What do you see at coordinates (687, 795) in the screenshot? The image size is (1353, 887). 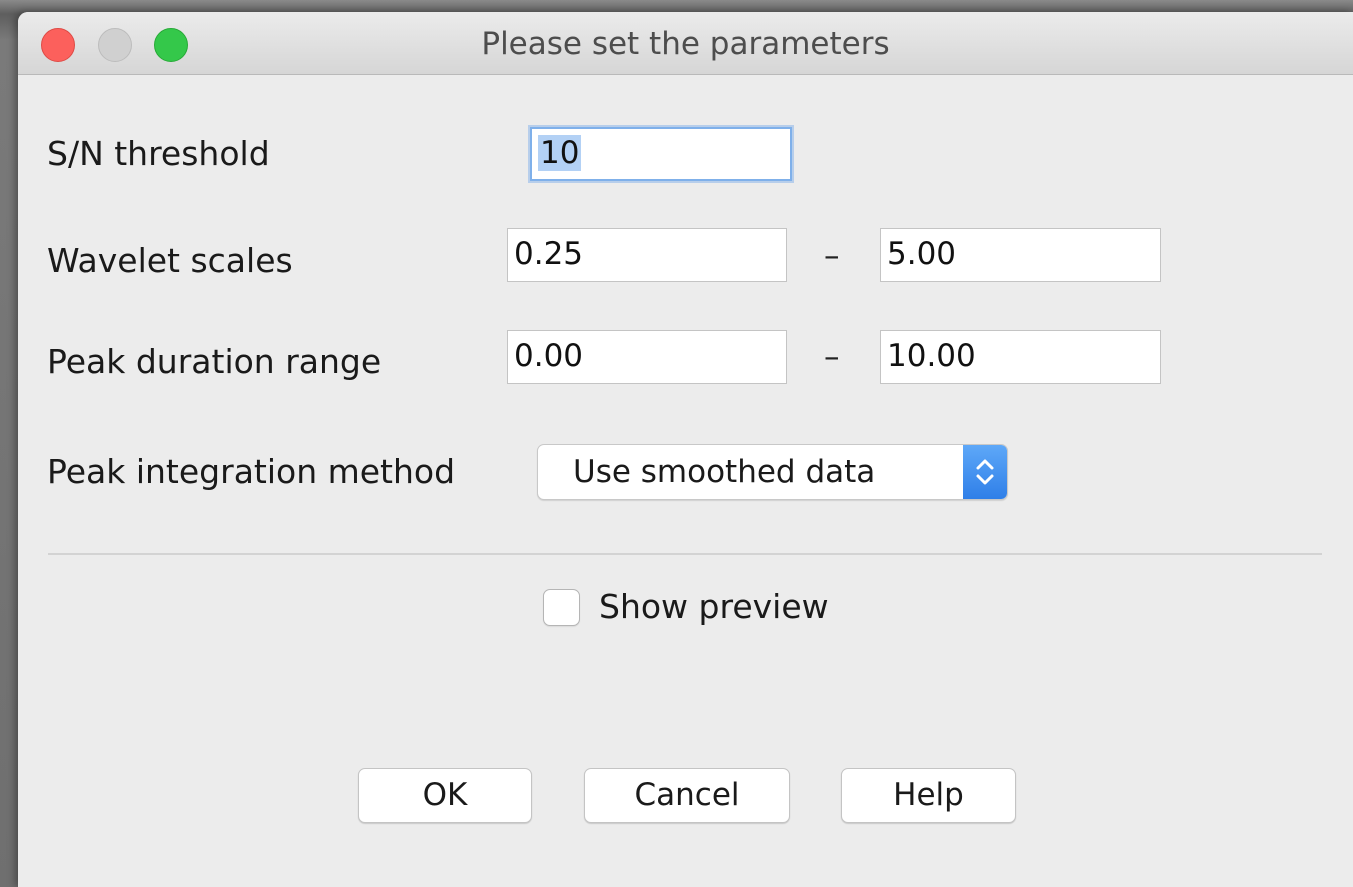 I see `cancel-button: Cancel` at bounding box center [687, 795].